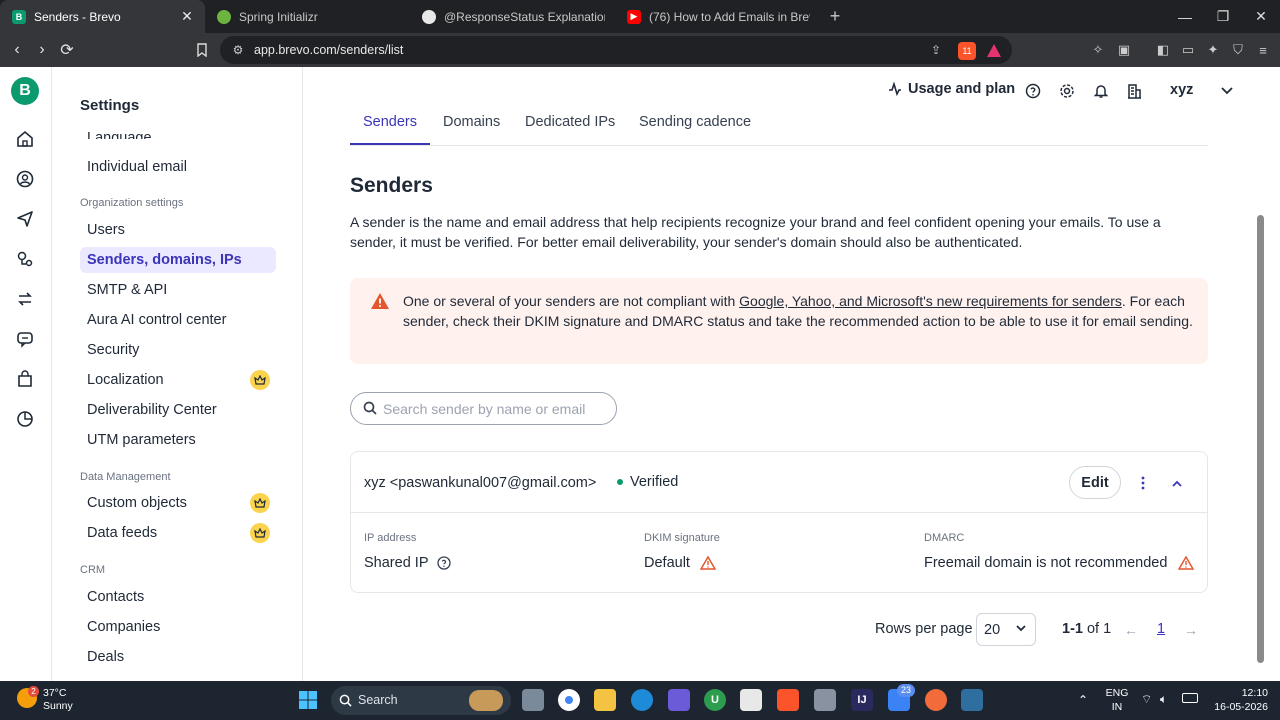  What do you see at coordinates (178, 350) in the screenshot?
I see `sidebar-item-security: Security` at bounding box center [178, 350].